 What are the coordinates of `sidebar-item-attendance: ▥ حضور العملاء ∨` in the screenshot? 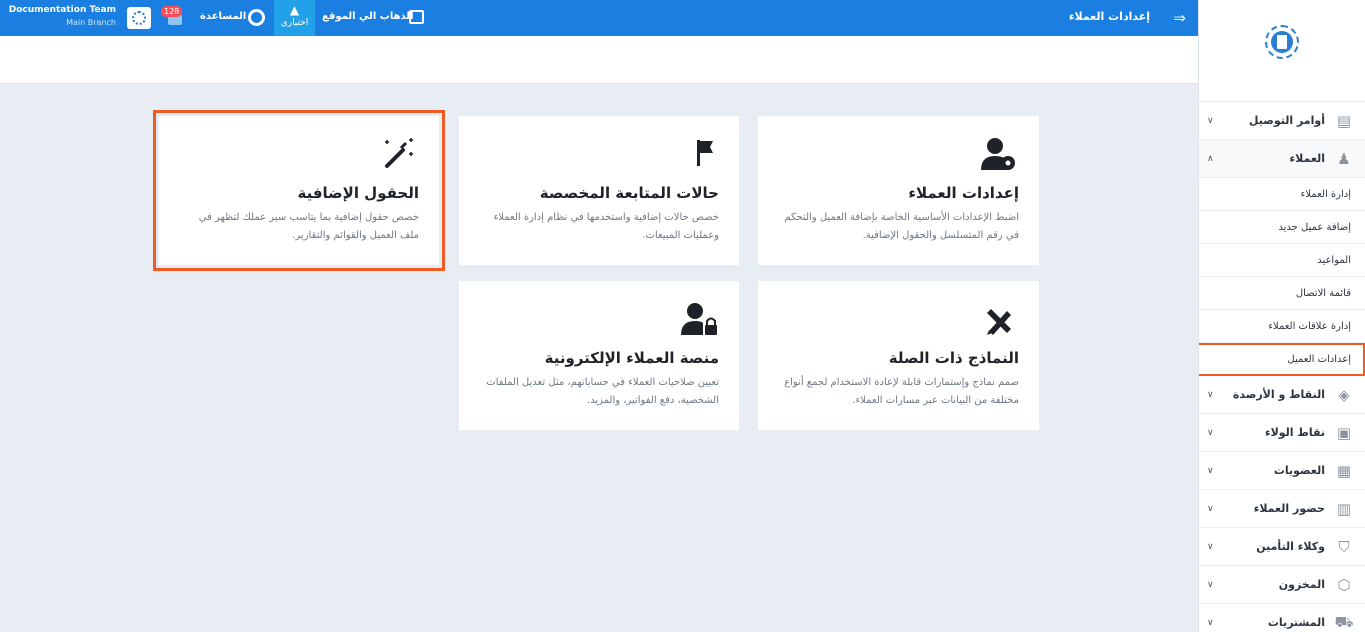 It's located at (1282, 509).